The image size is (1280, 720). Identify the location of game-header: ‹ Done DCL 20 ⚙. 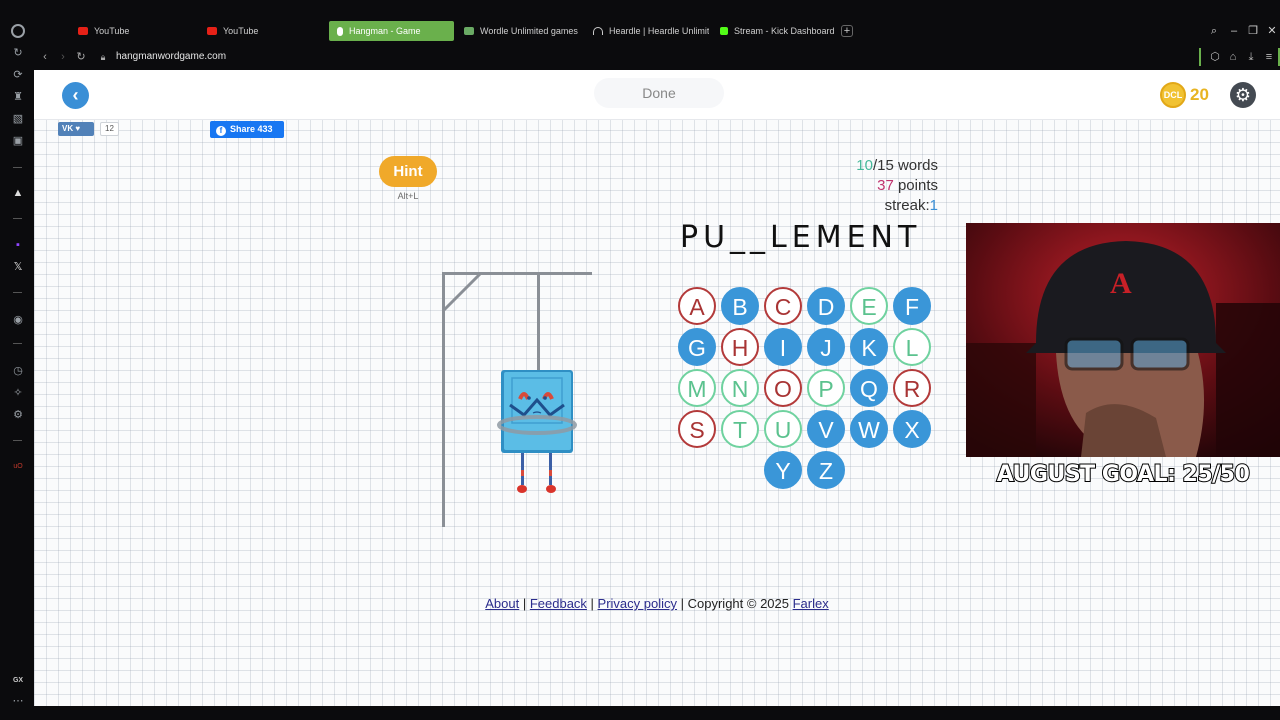
(657, 95).